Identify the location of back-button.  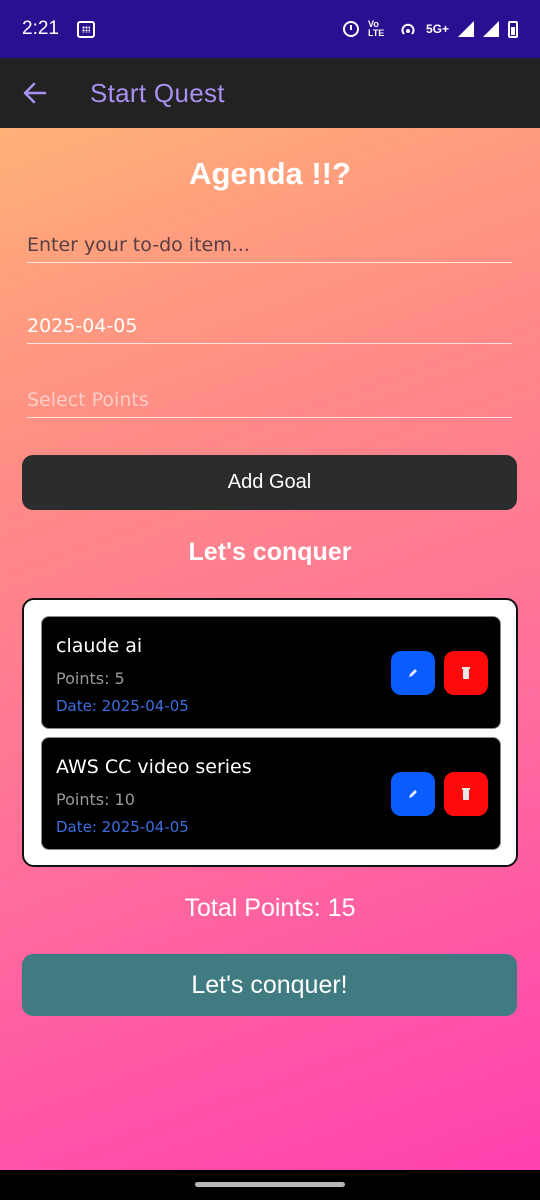
(35, 93).